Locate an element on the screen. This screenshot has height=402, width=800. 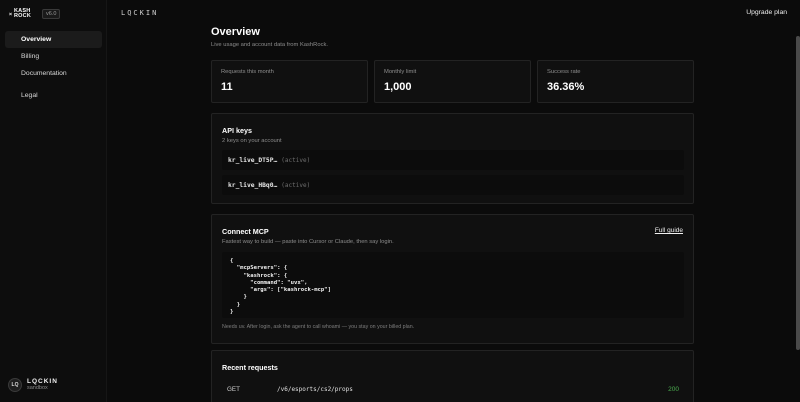
sidebar-nav: Overview Billing Documentation Legal is located at coordinates (53, 67).